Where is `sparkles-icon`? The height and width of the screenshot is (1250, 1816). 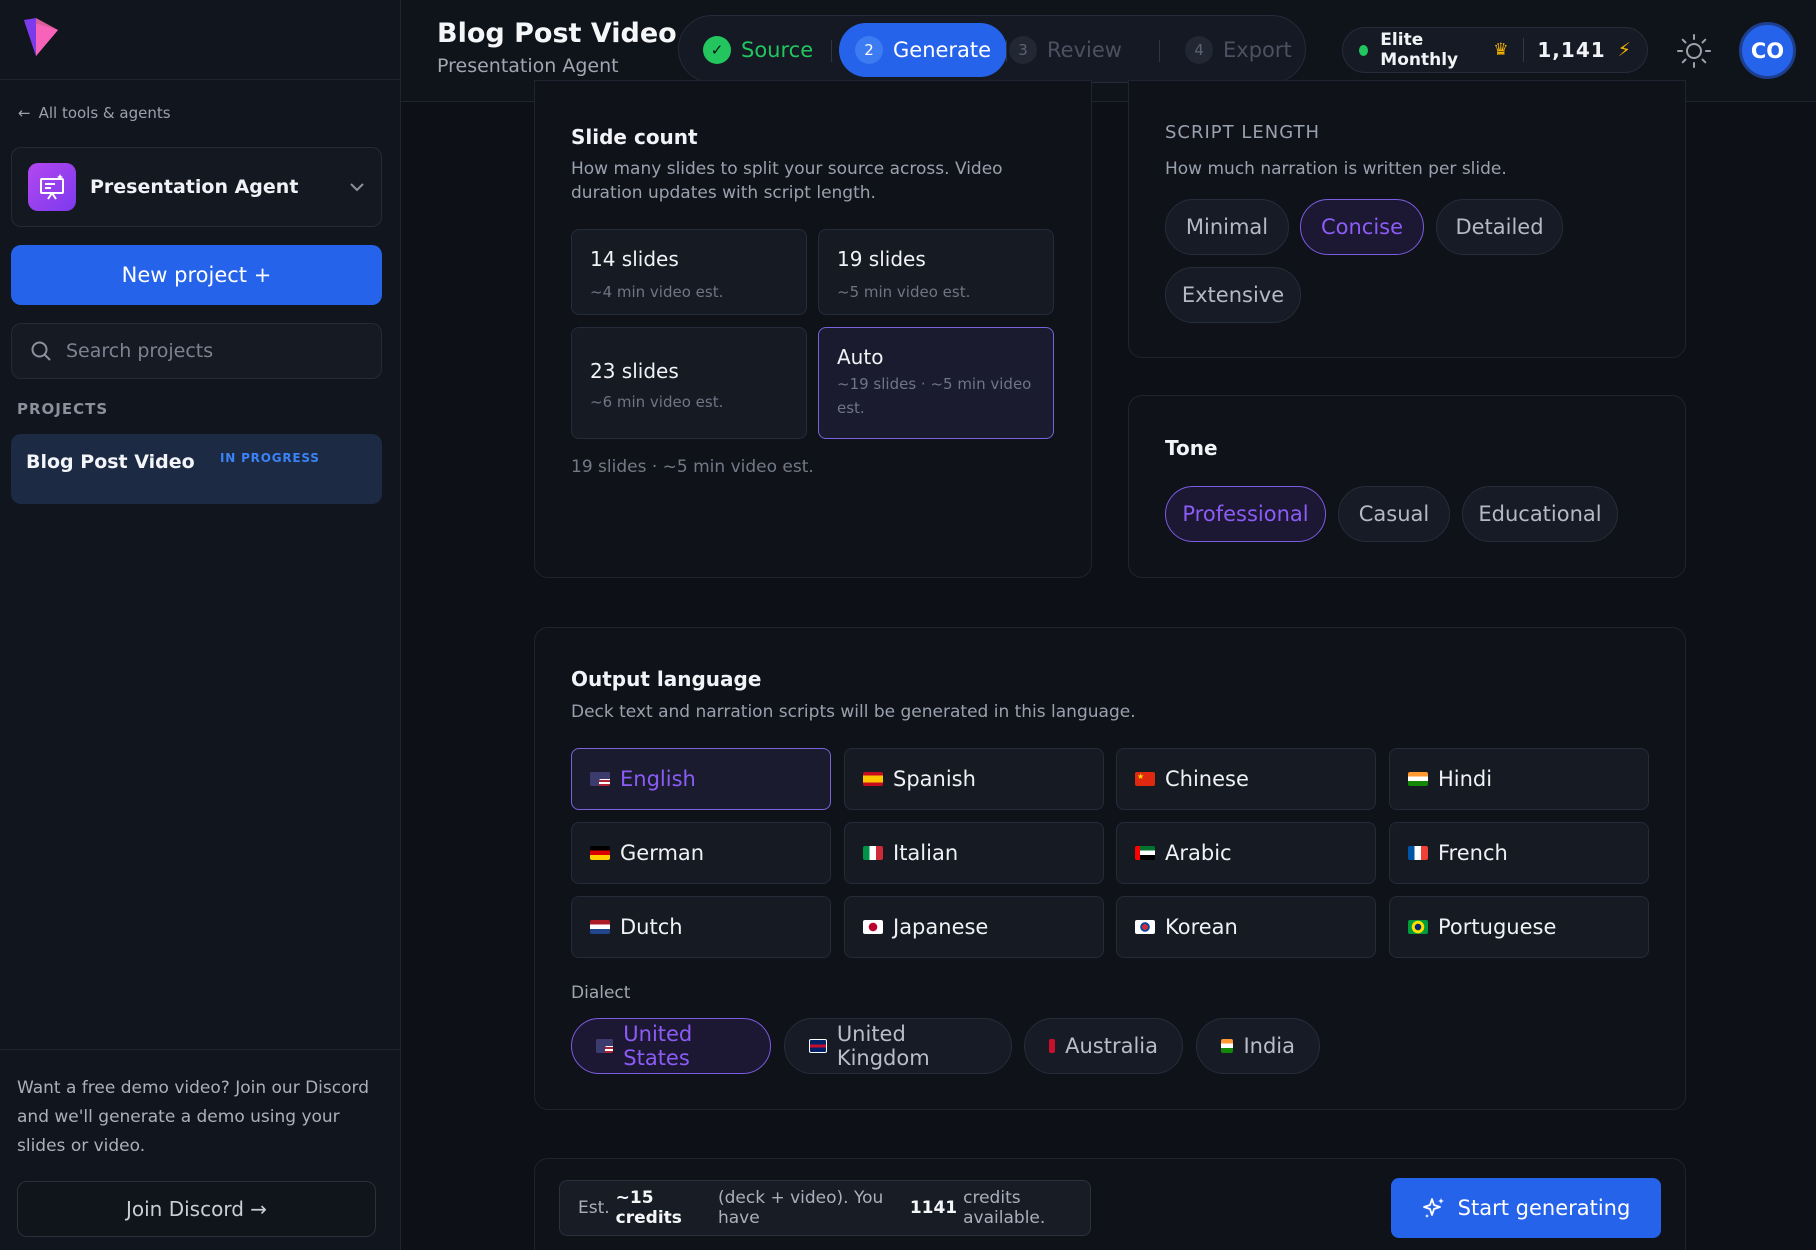
sparkles-icon is located at coordinates (1433, 1208).